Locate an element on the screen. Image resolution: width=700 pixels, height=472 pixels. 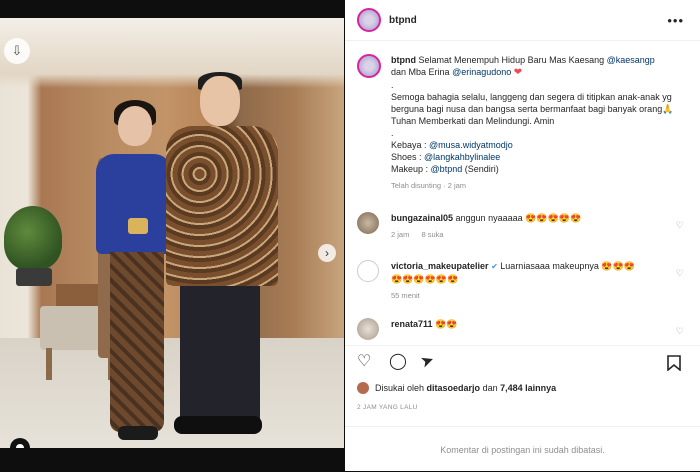
heart-emoji: ❤ is located at coordinates (518, 72).